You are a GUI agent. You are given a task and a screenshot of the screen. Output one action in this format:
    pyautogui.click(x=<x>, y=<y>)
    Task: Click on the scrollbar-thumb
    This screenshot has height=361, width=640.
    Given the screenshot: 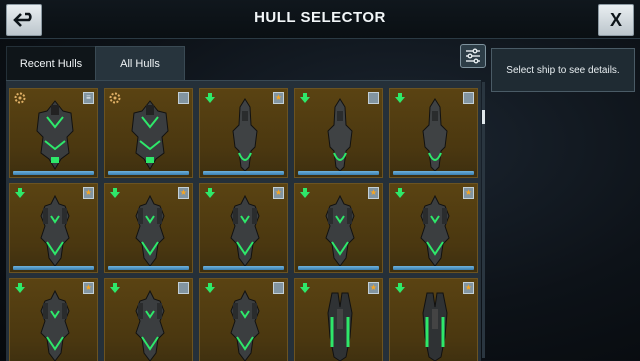 What is the action you would take?
    pyautogui.click(x=483, y=117)
    